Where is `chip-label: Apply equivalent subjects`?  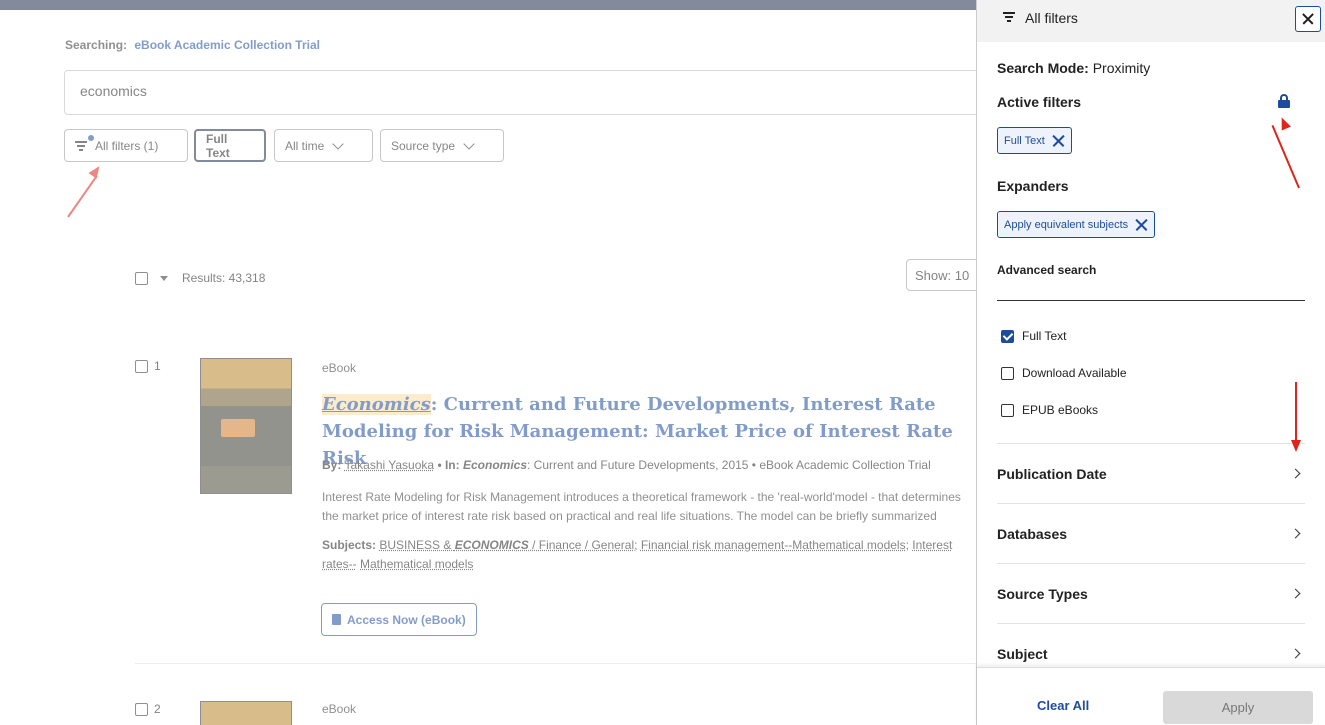
chip-label: Apply equivalent subjects is located at coordinates (1066, 224).